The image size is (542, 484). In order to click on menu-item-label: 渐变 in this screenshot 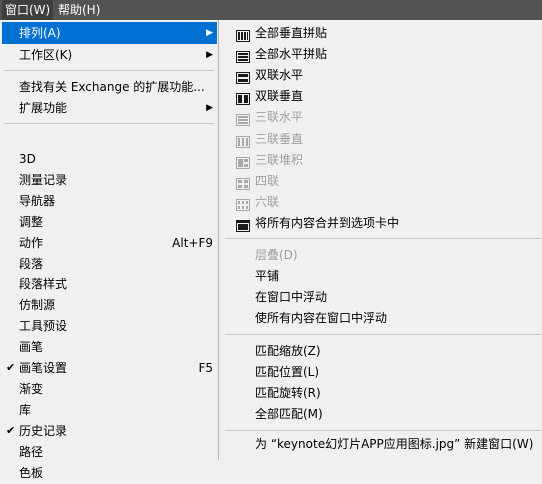, I will do `click(31, 388)`.